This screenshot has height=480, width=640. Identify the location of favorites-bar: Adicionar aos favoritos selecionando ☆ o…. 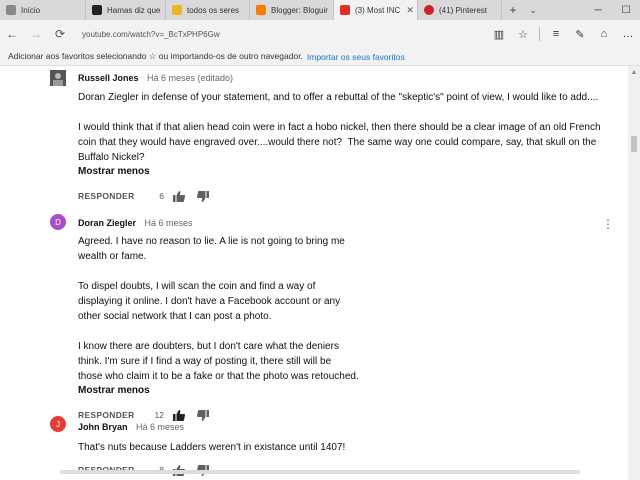
(320, 57).